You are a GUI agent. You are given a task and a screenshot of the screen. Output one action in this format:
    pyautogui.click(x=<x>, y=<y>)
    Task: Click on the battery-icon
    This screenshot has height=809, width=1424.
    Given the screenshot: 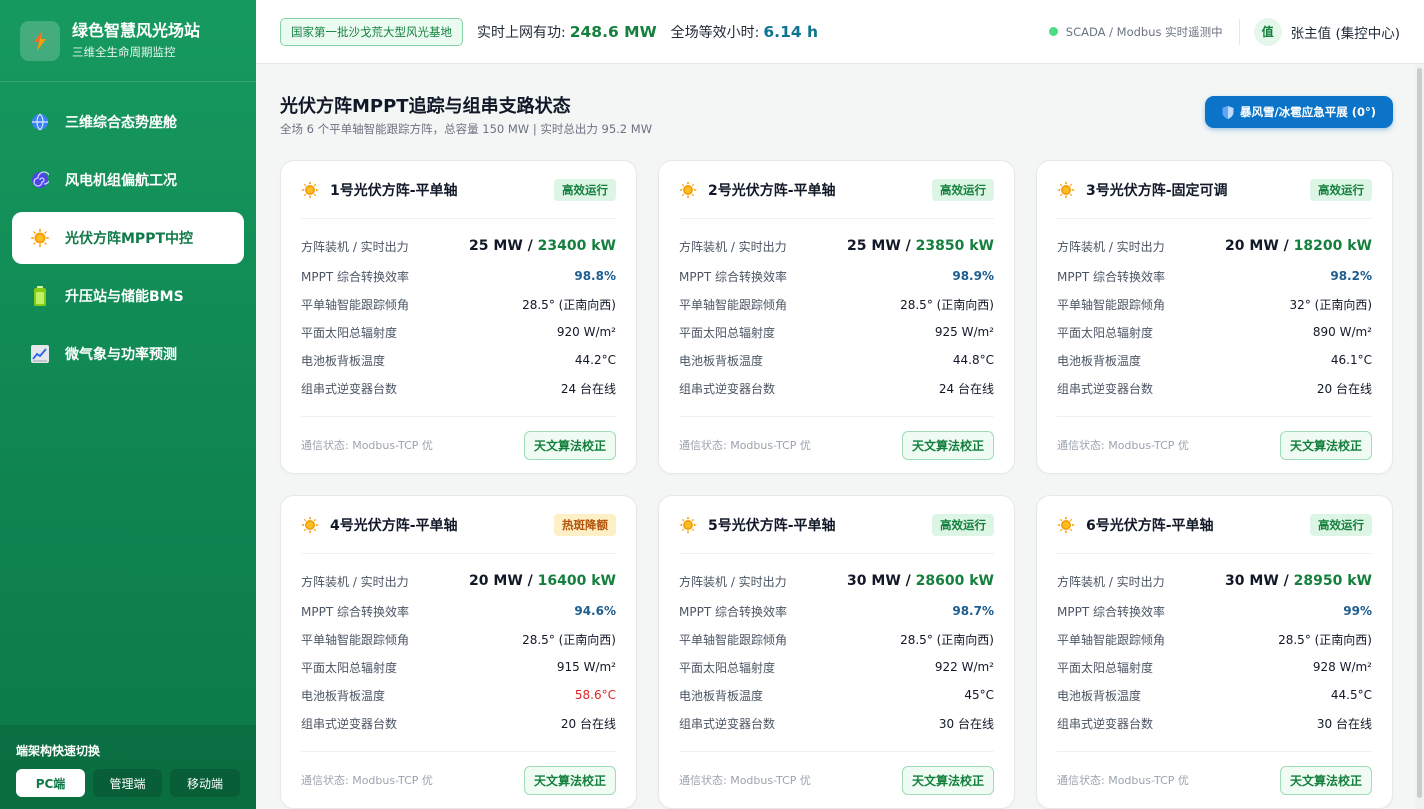 What is the action you would take?
    pyautogui.click(x=40, y=296)
    